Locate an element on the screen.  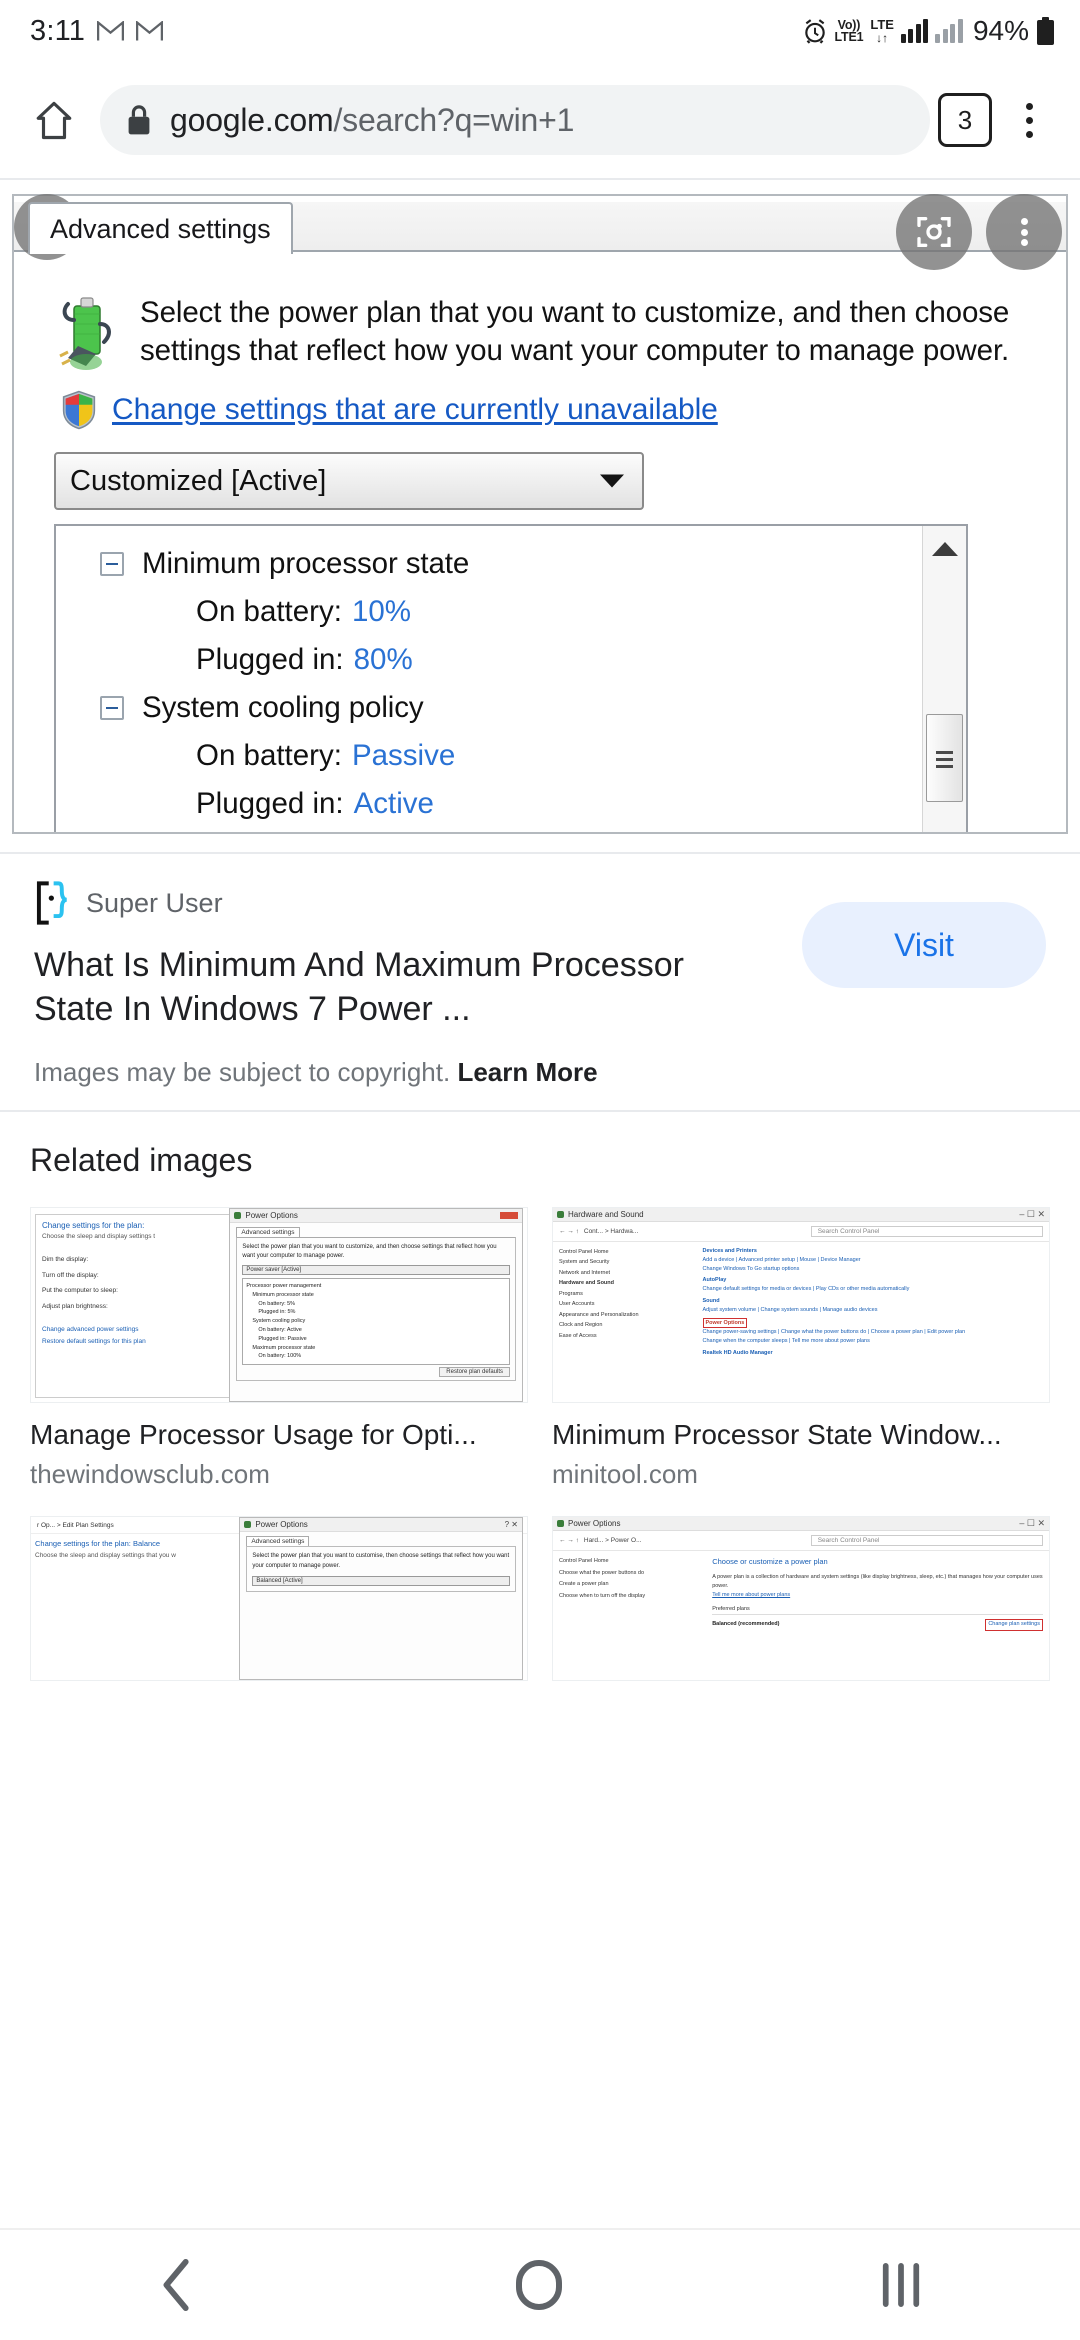
status-bar-right: Vo)) LTE1 LTE ↓↑ 94% is located at coordinates (928, 31).